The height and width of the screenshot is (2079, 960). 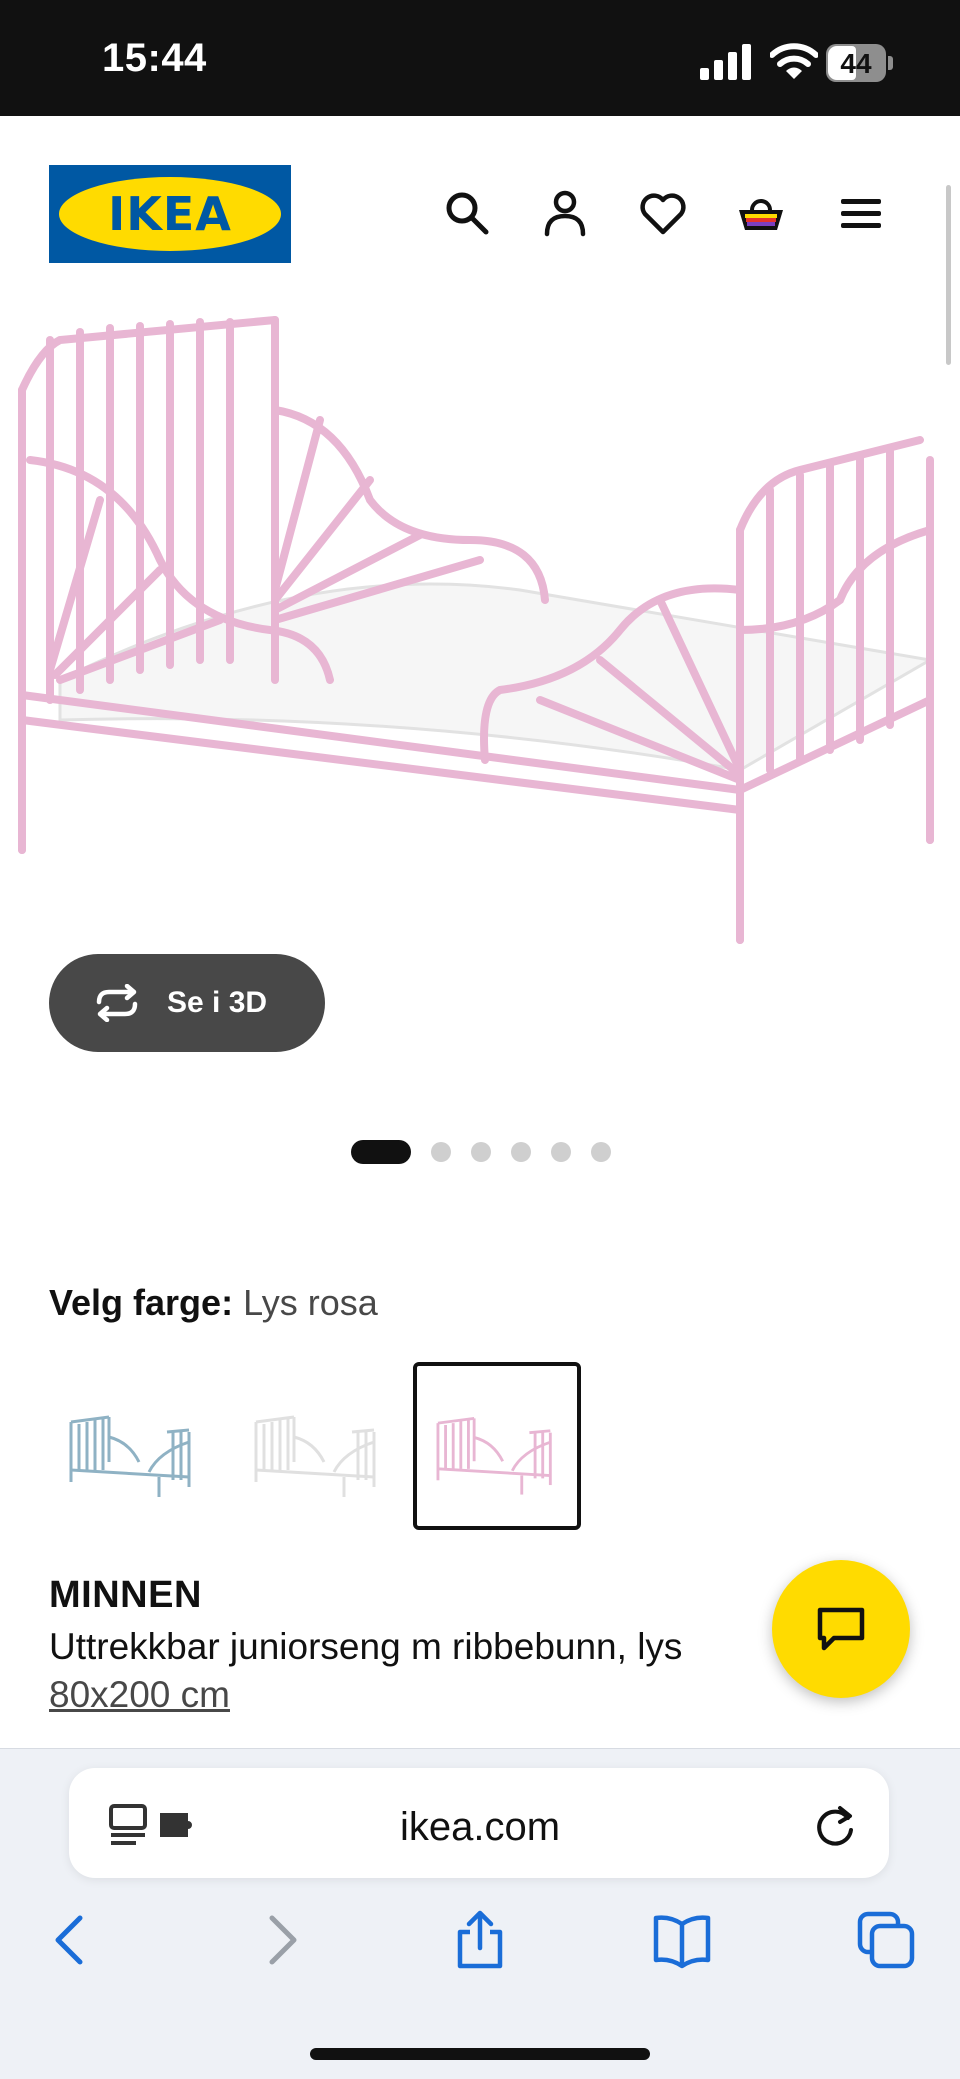 I want to click on wifi-icon, so click(x=794, y=61).